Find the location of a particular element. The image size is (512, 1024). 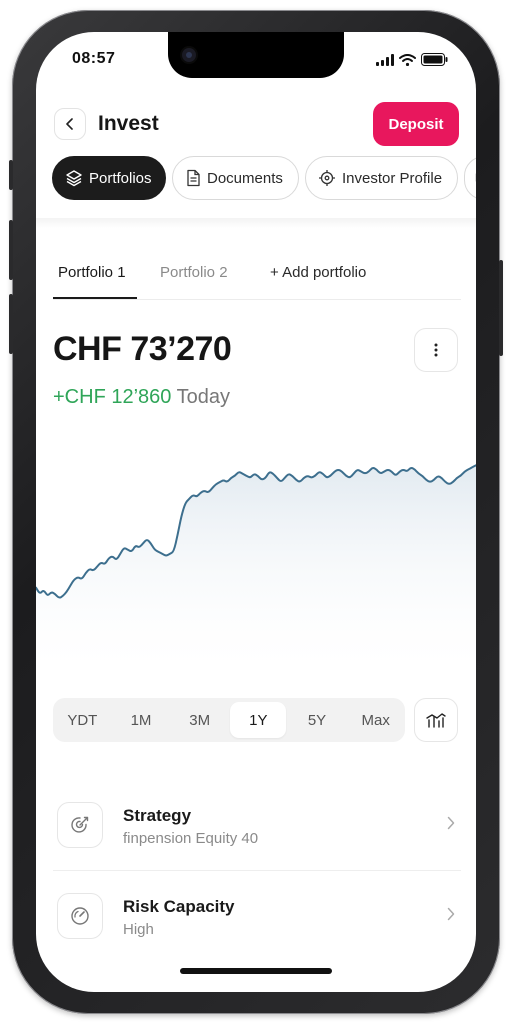

list-divider is located at coordinates (257, 870).